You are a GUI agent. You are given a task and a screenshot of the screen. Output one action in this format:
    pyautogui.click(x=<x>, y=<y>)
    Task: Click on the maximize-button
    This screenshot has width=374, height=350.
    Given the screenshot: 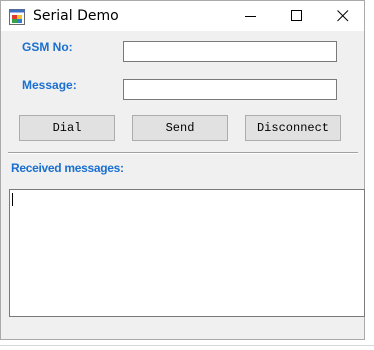 What is the action you would take?
    pyautogui.click(x=297, y=16)
    